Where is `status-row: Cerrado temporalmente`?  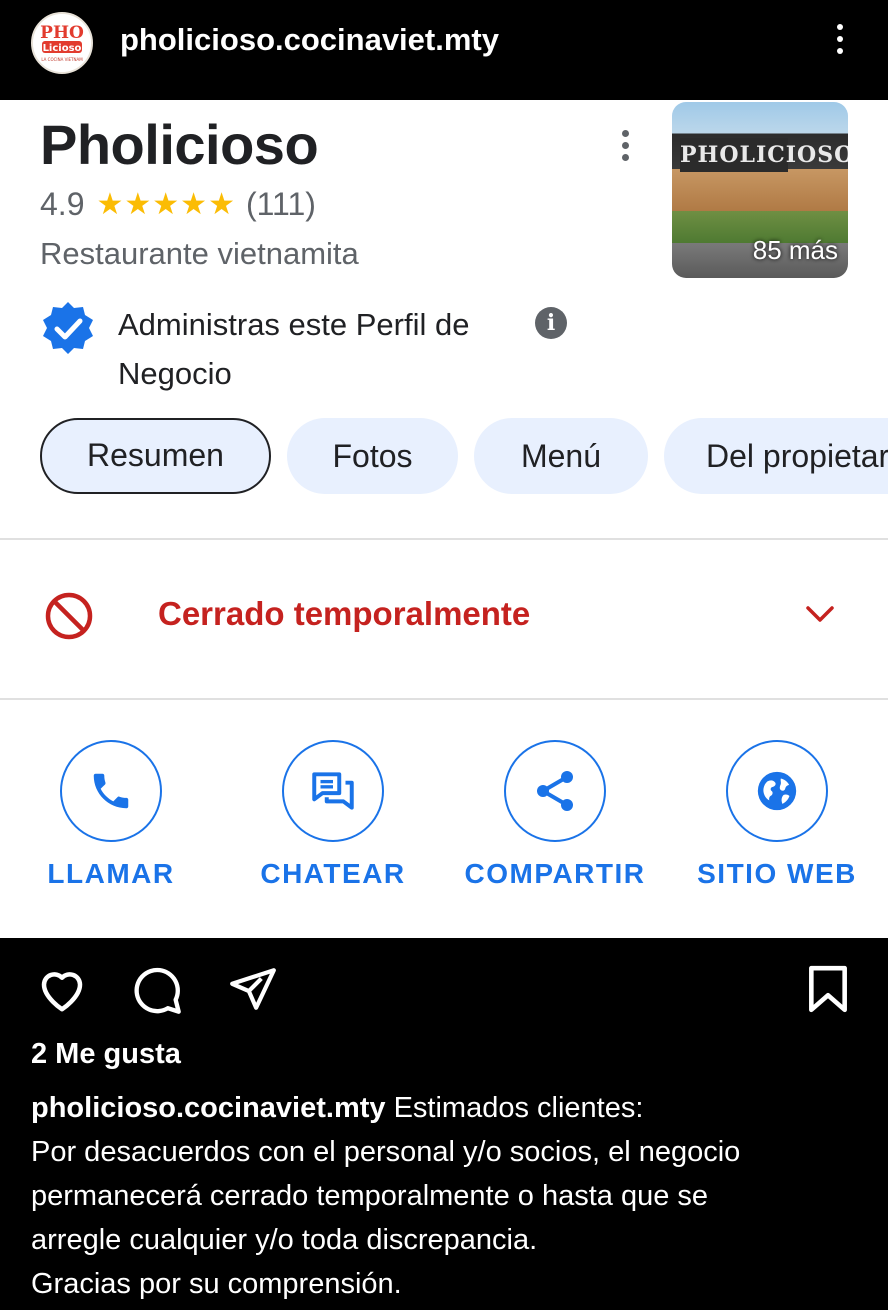
status-row: Cerrado temporalmente is located at coordinates (444, 618).